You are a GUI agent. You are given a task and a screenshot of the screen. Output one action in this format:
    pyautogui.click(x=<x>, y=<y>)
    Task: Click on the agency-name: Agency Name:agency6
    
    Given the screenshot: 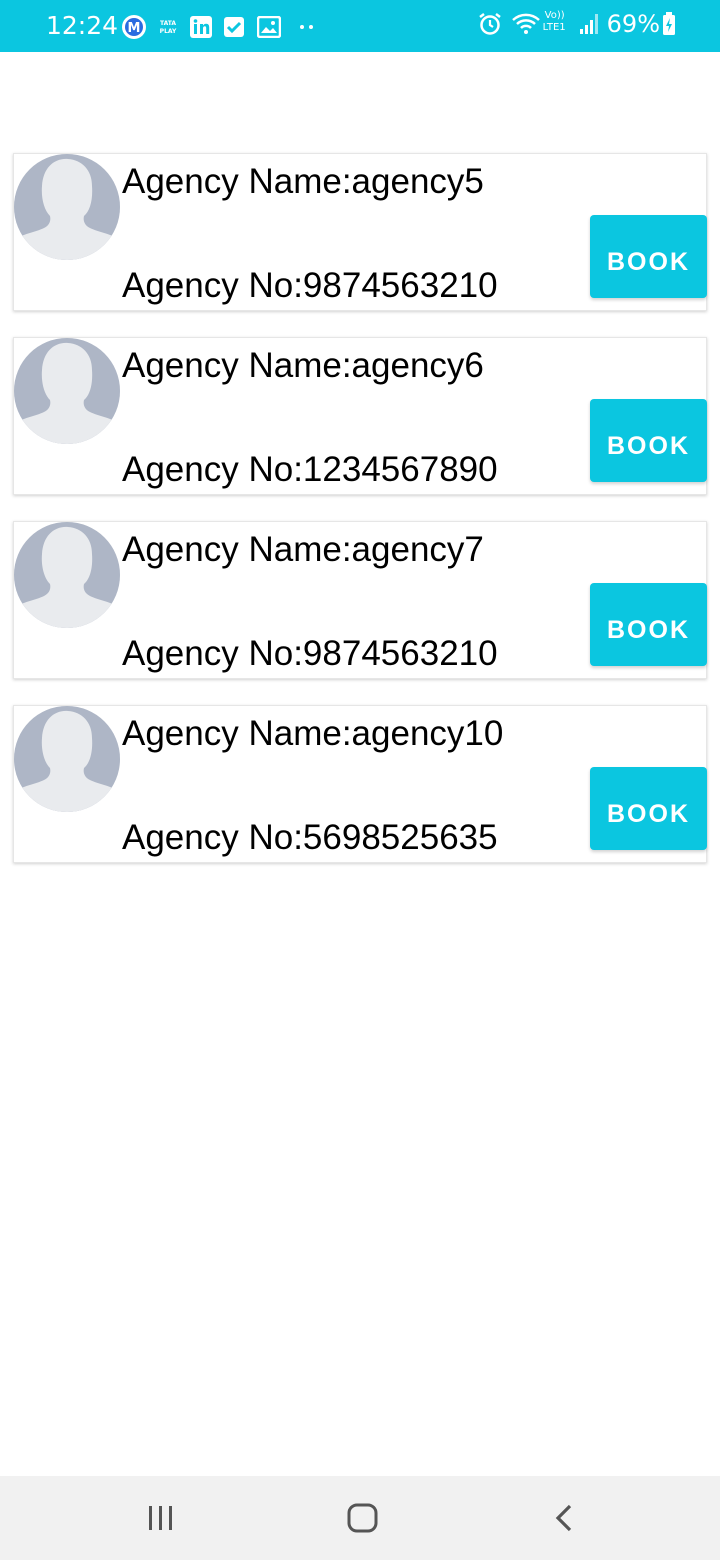 What is the action you would take?
    pyautogui.click(x=303, y=365)
    